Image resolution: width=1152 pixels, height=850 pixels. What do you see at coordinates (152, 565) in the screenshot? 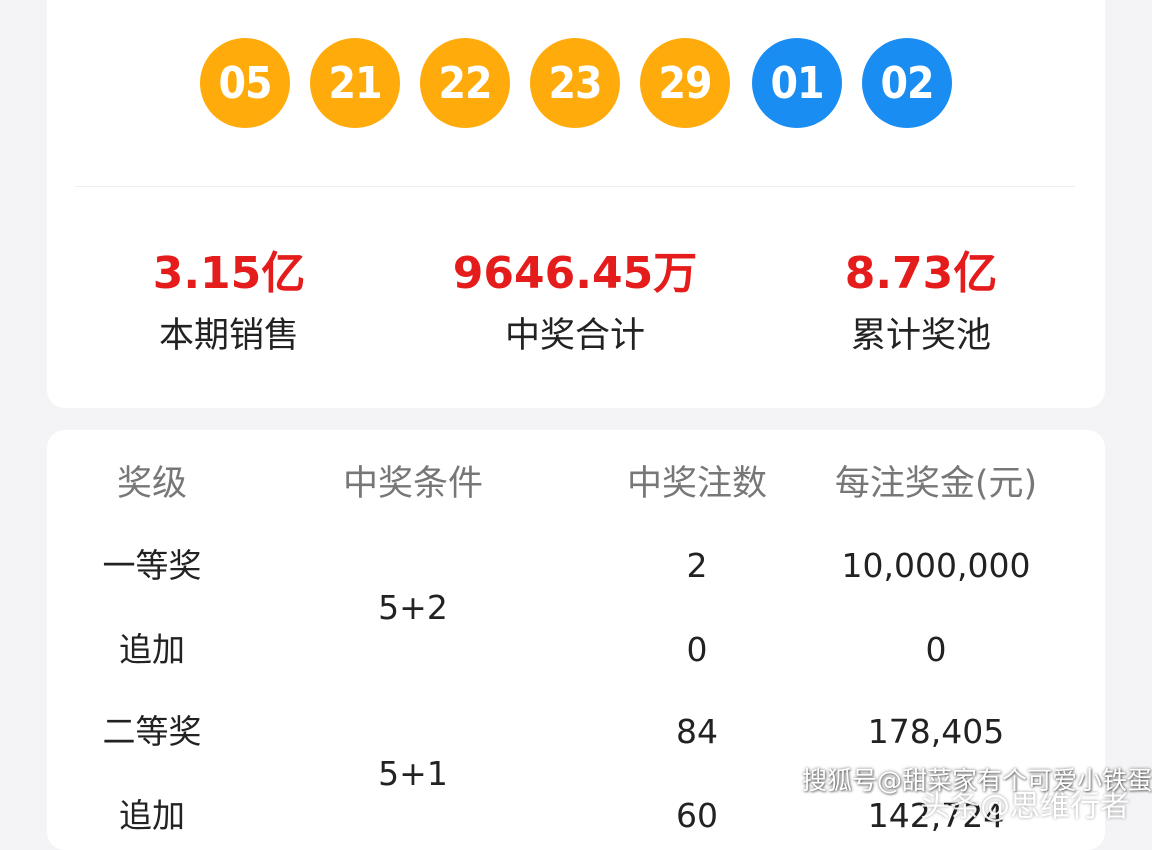
I see `row-level: 一等奖` at bounding box center [152, 565].